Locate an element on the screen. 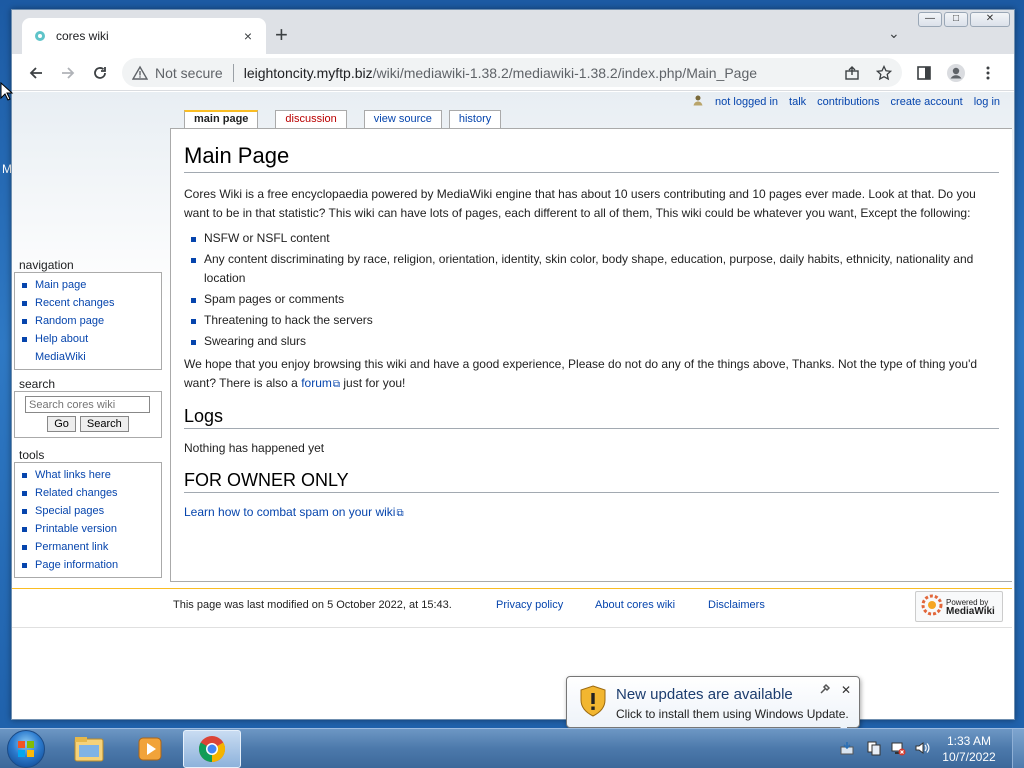 Image resolution: width=1024 pixels, height=768 pixels. search-portlet: search Go Search is located at coordinates (88, 407).